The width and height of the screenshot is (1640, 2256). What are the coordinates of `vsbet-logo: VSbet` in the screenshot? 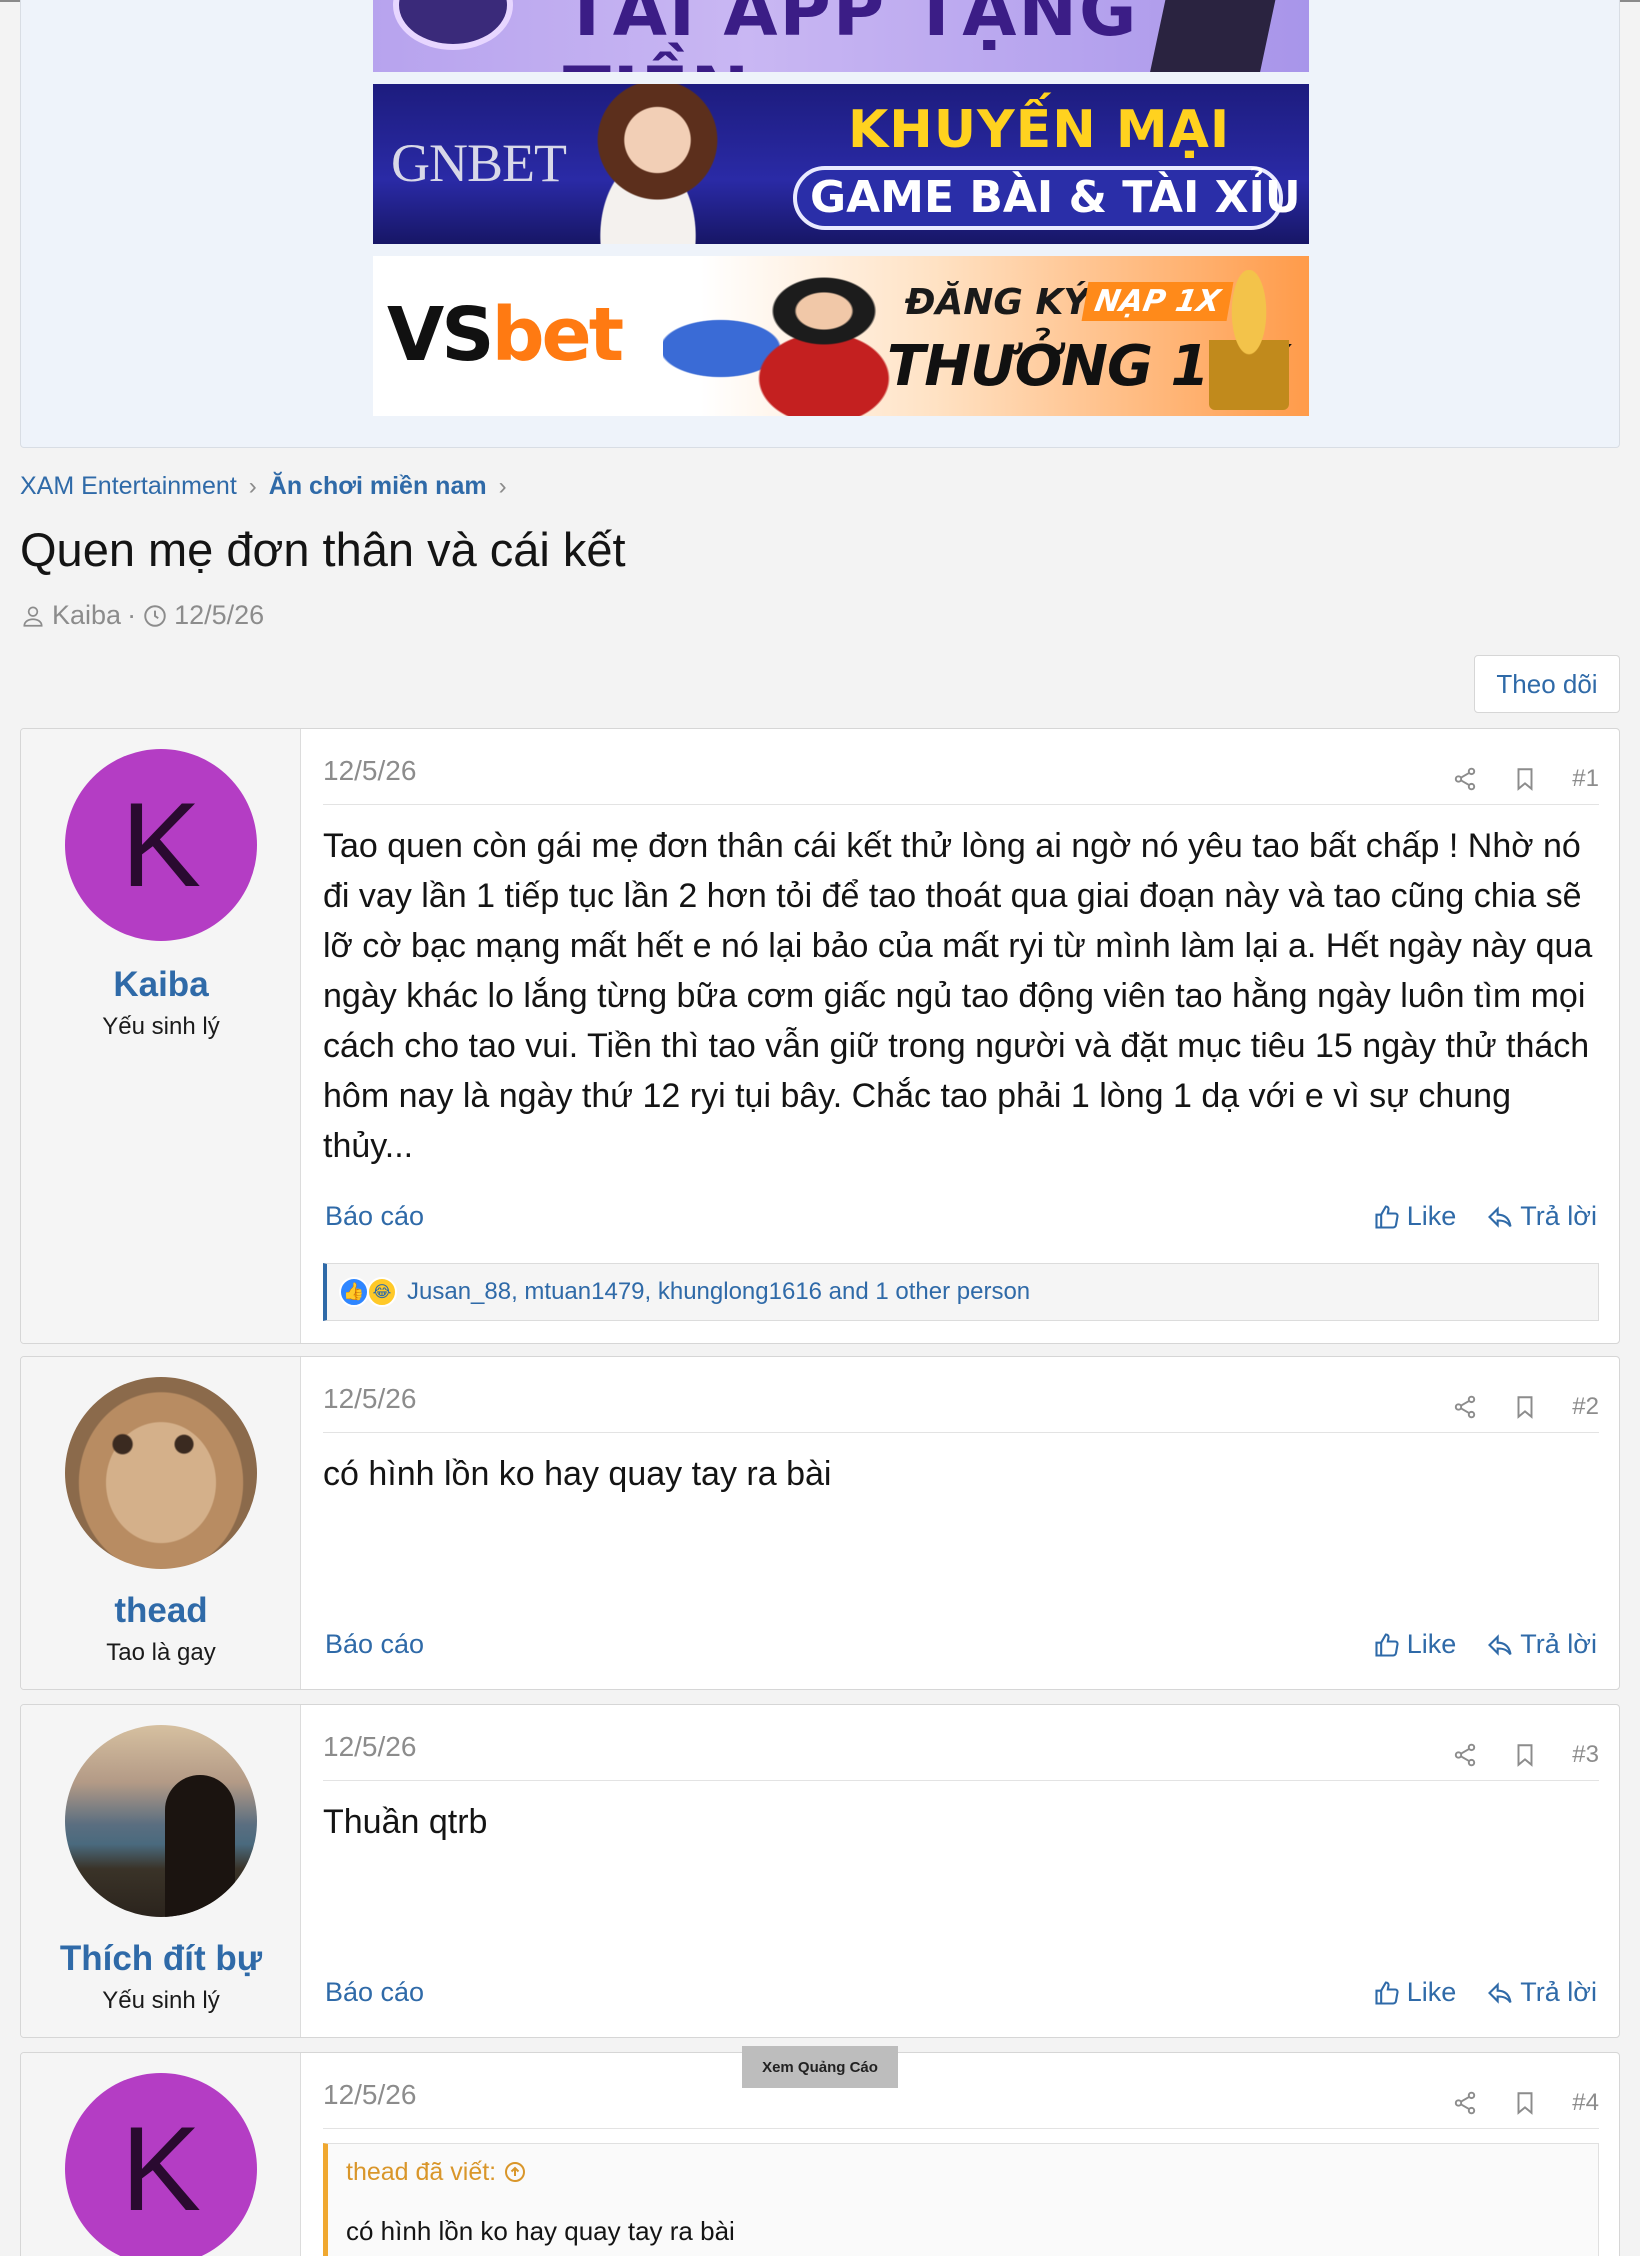 It's located at (505, 335).